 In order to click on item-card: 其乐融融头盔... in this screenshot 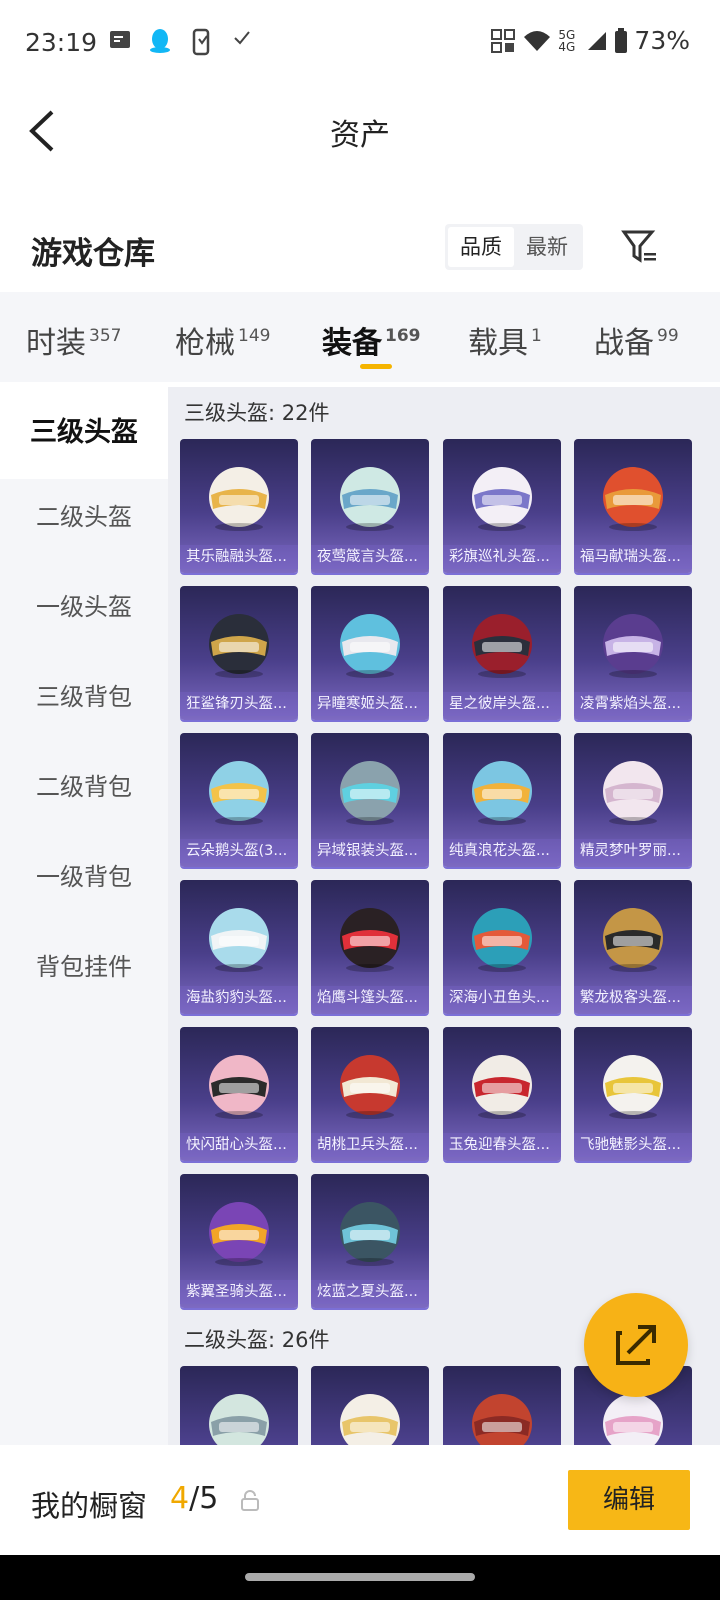, I will do `click(239, 506)`.